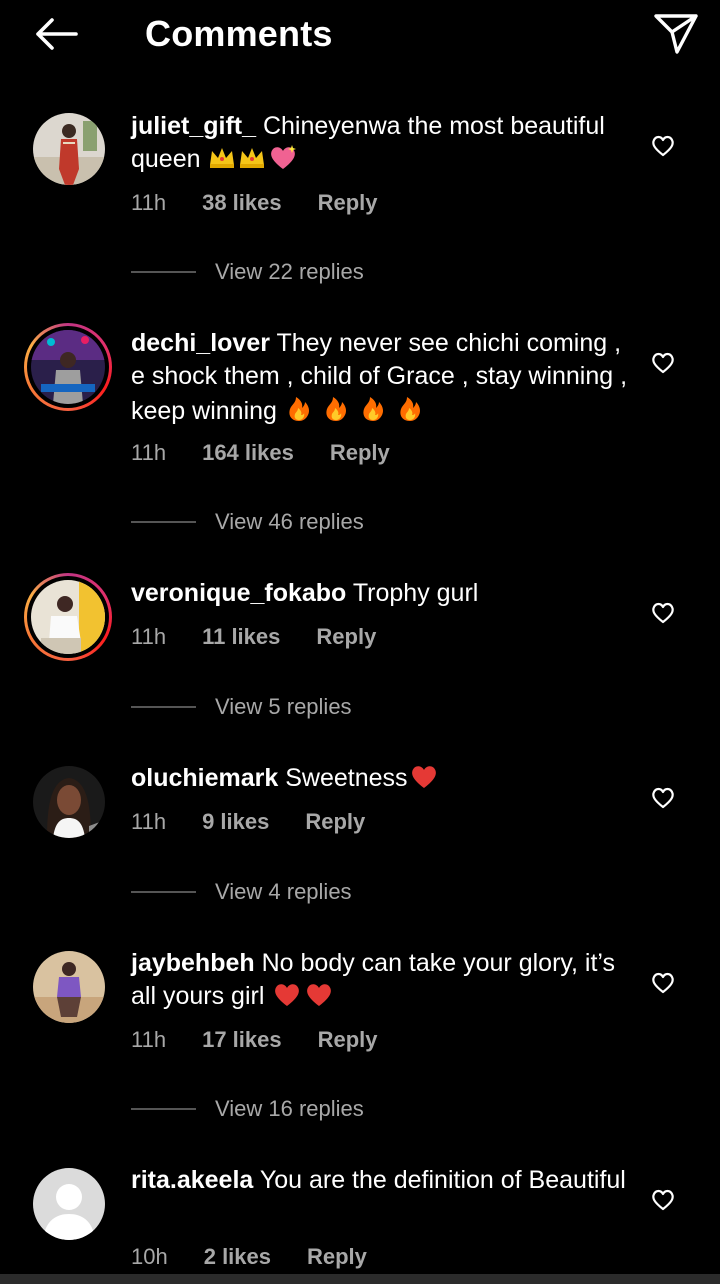 This screenshot has width=720, height=1284. I want to click on comment-meta: 11h 11 likes Reply, so click(253, 637).